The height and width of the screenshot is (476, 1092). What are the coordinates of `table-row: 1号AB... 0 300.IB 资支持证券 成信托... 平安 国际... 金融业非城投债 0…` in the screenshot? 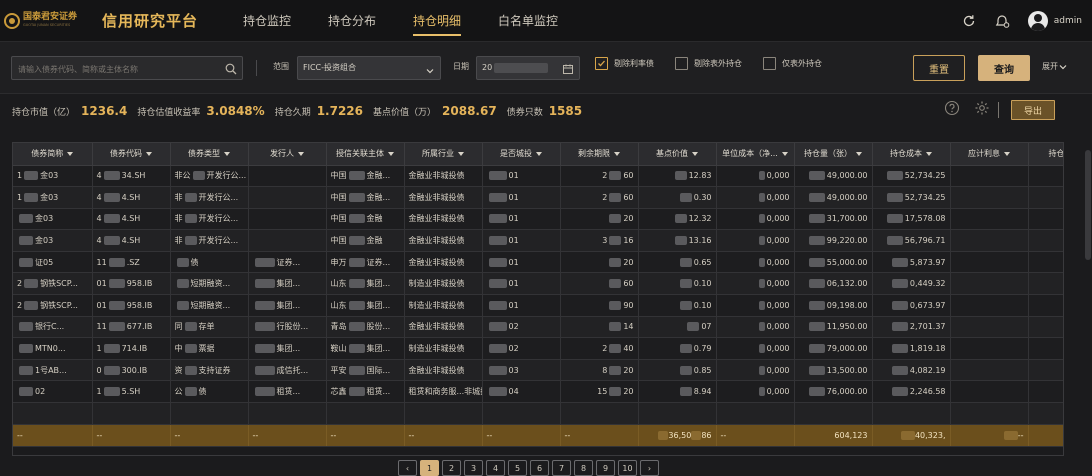 It's located at (538, 370).